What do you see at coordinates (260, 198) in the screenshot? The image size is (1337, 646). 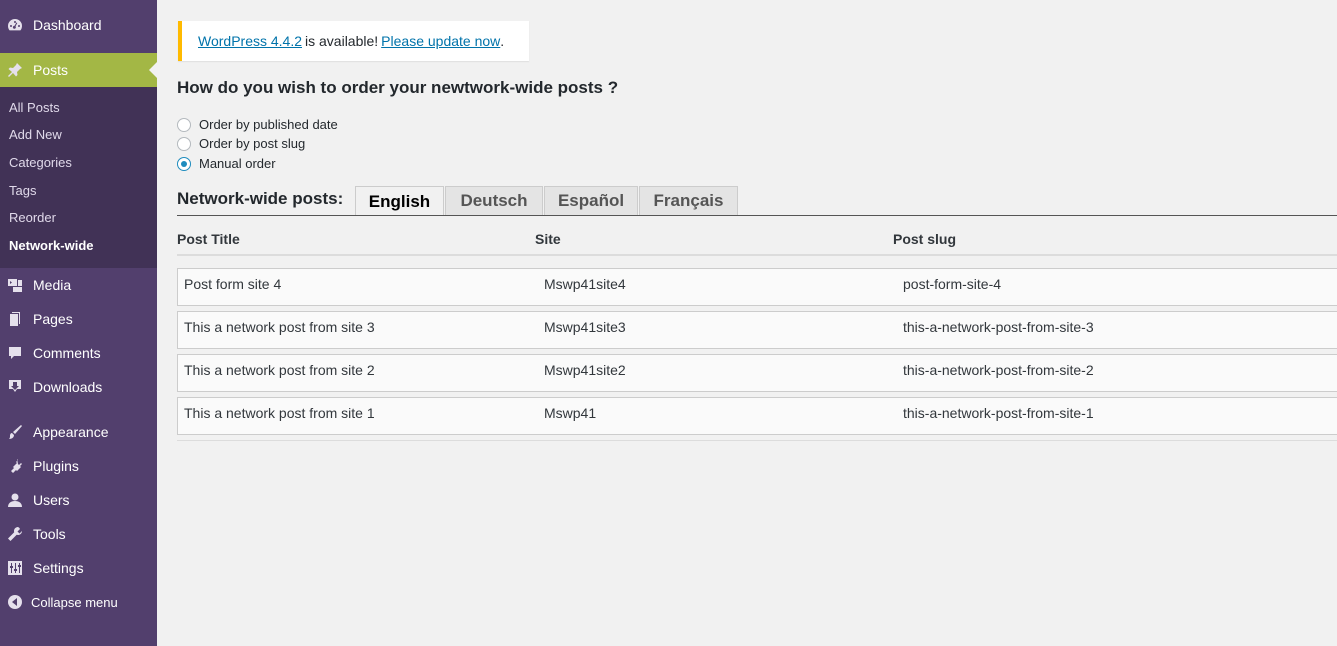 I see `tabs-label: Network-wide posts:` at bounding box center [260, 198].